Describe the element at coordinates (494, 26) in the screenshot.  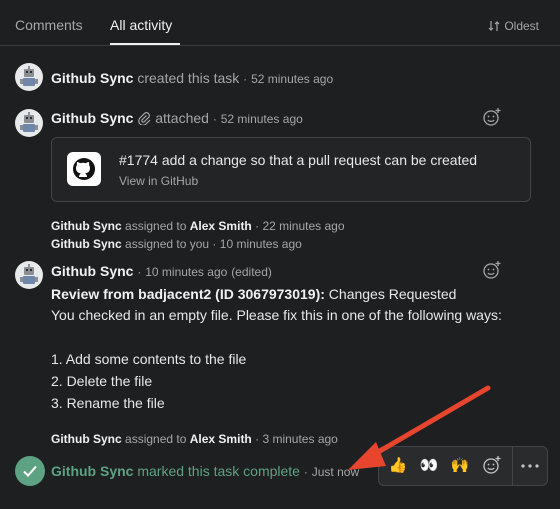
I see `sort-icon` at that location.